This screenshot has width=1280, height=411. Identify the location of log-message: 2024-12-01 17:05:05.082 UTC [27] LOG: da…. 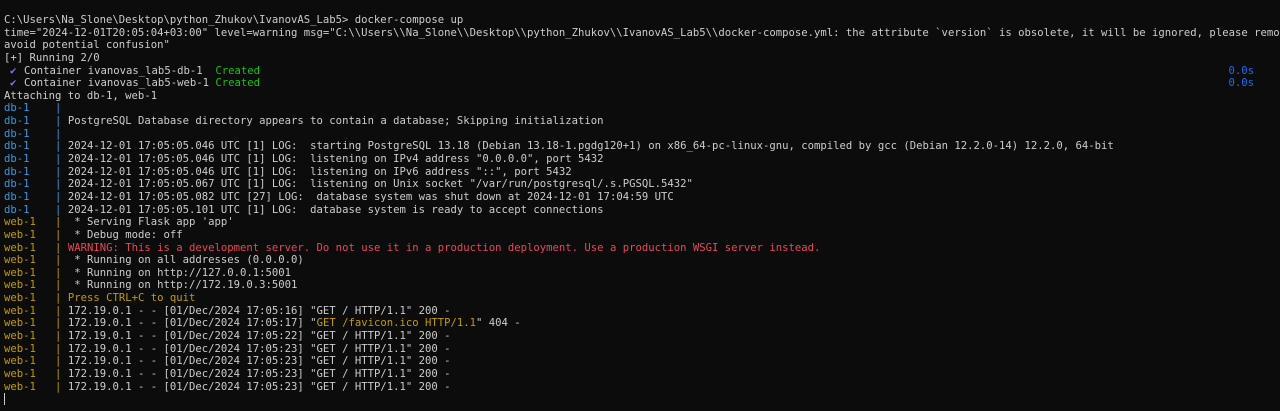
(370, 196).